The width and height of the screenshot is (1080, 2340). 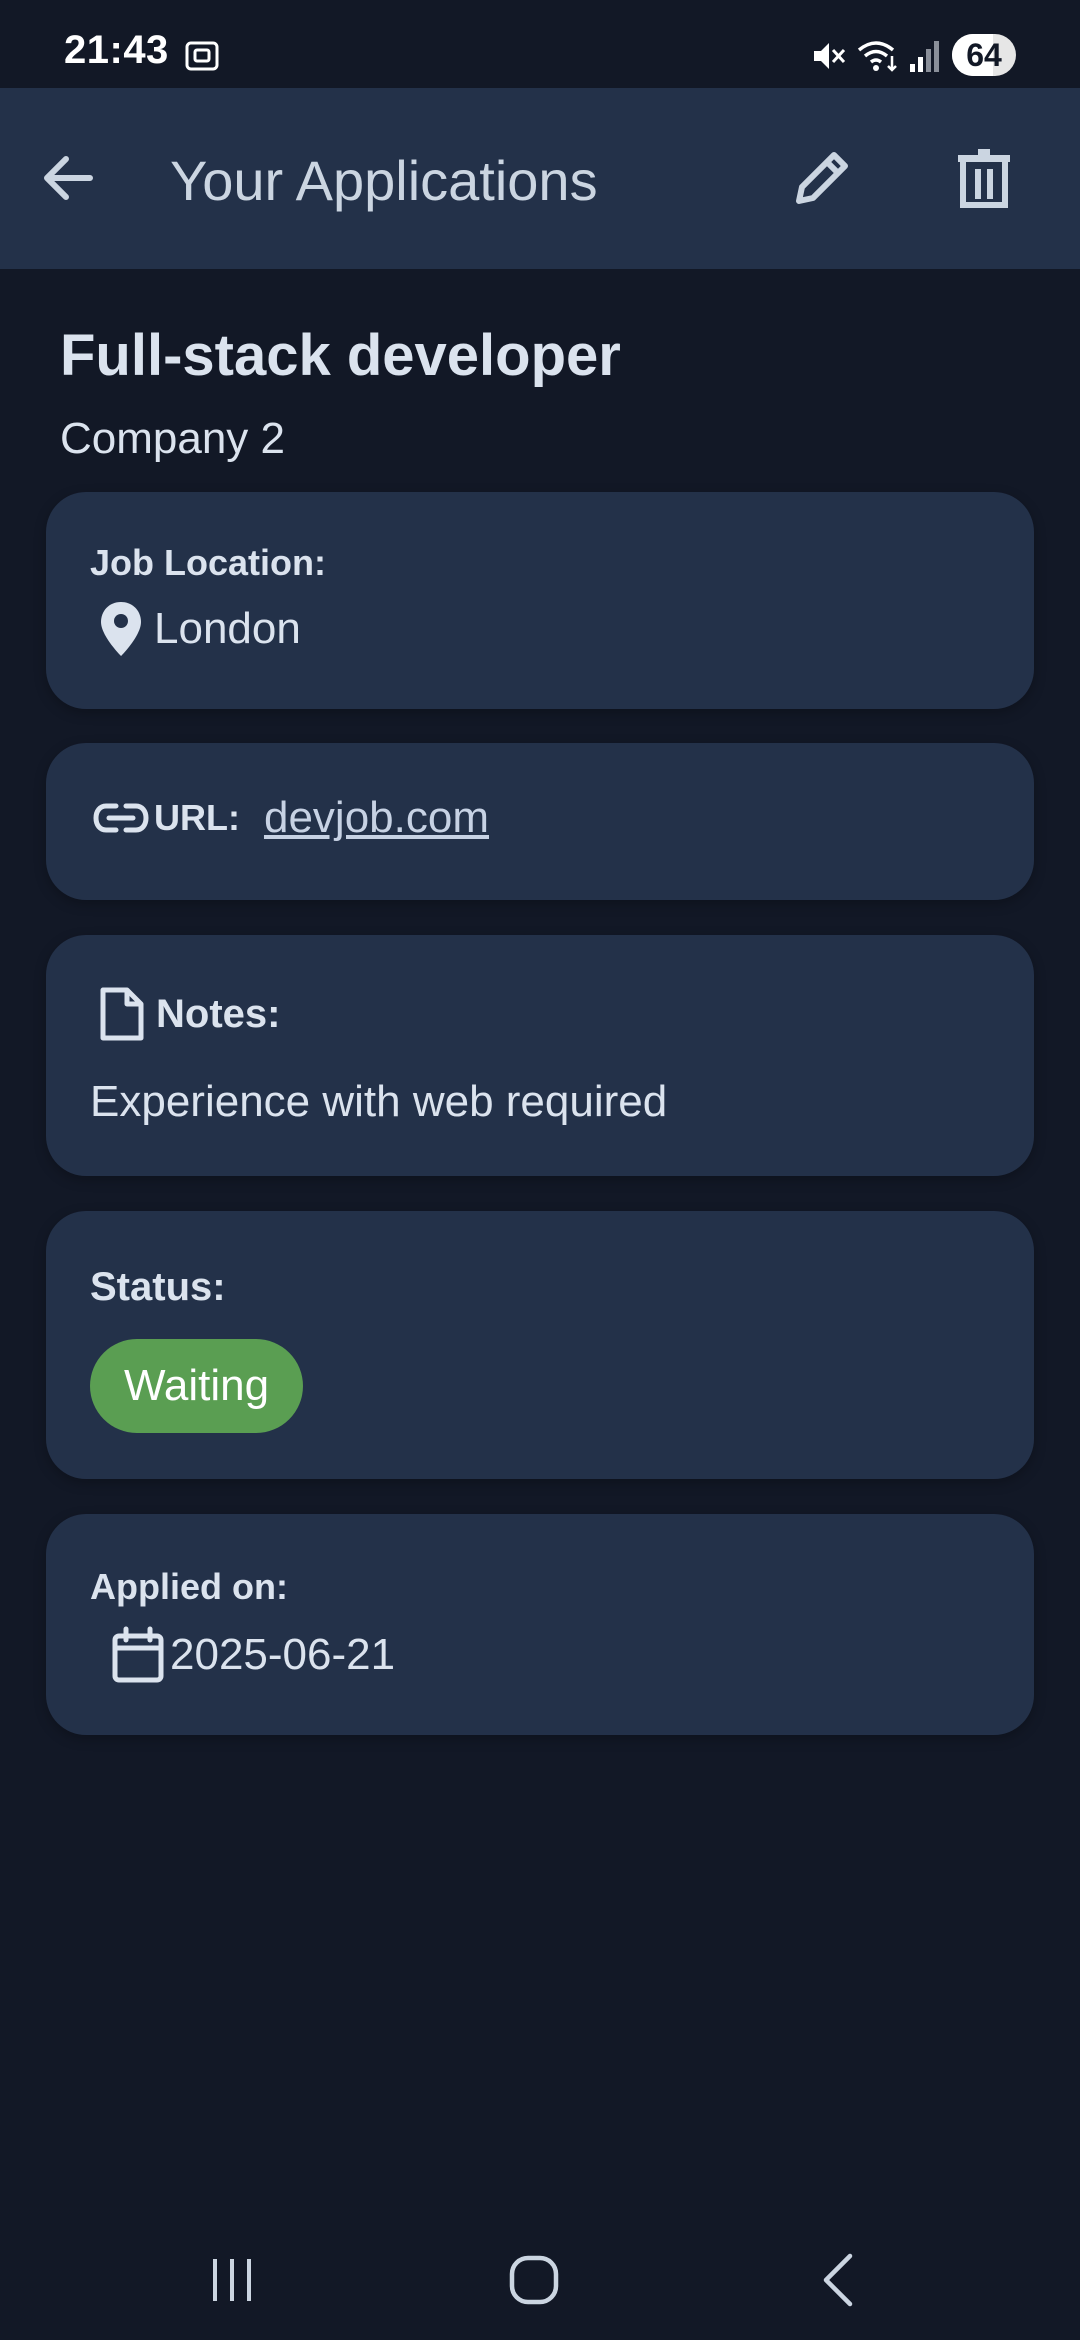 I want to click on battery-icon: 64, so click(x=984, y=55).